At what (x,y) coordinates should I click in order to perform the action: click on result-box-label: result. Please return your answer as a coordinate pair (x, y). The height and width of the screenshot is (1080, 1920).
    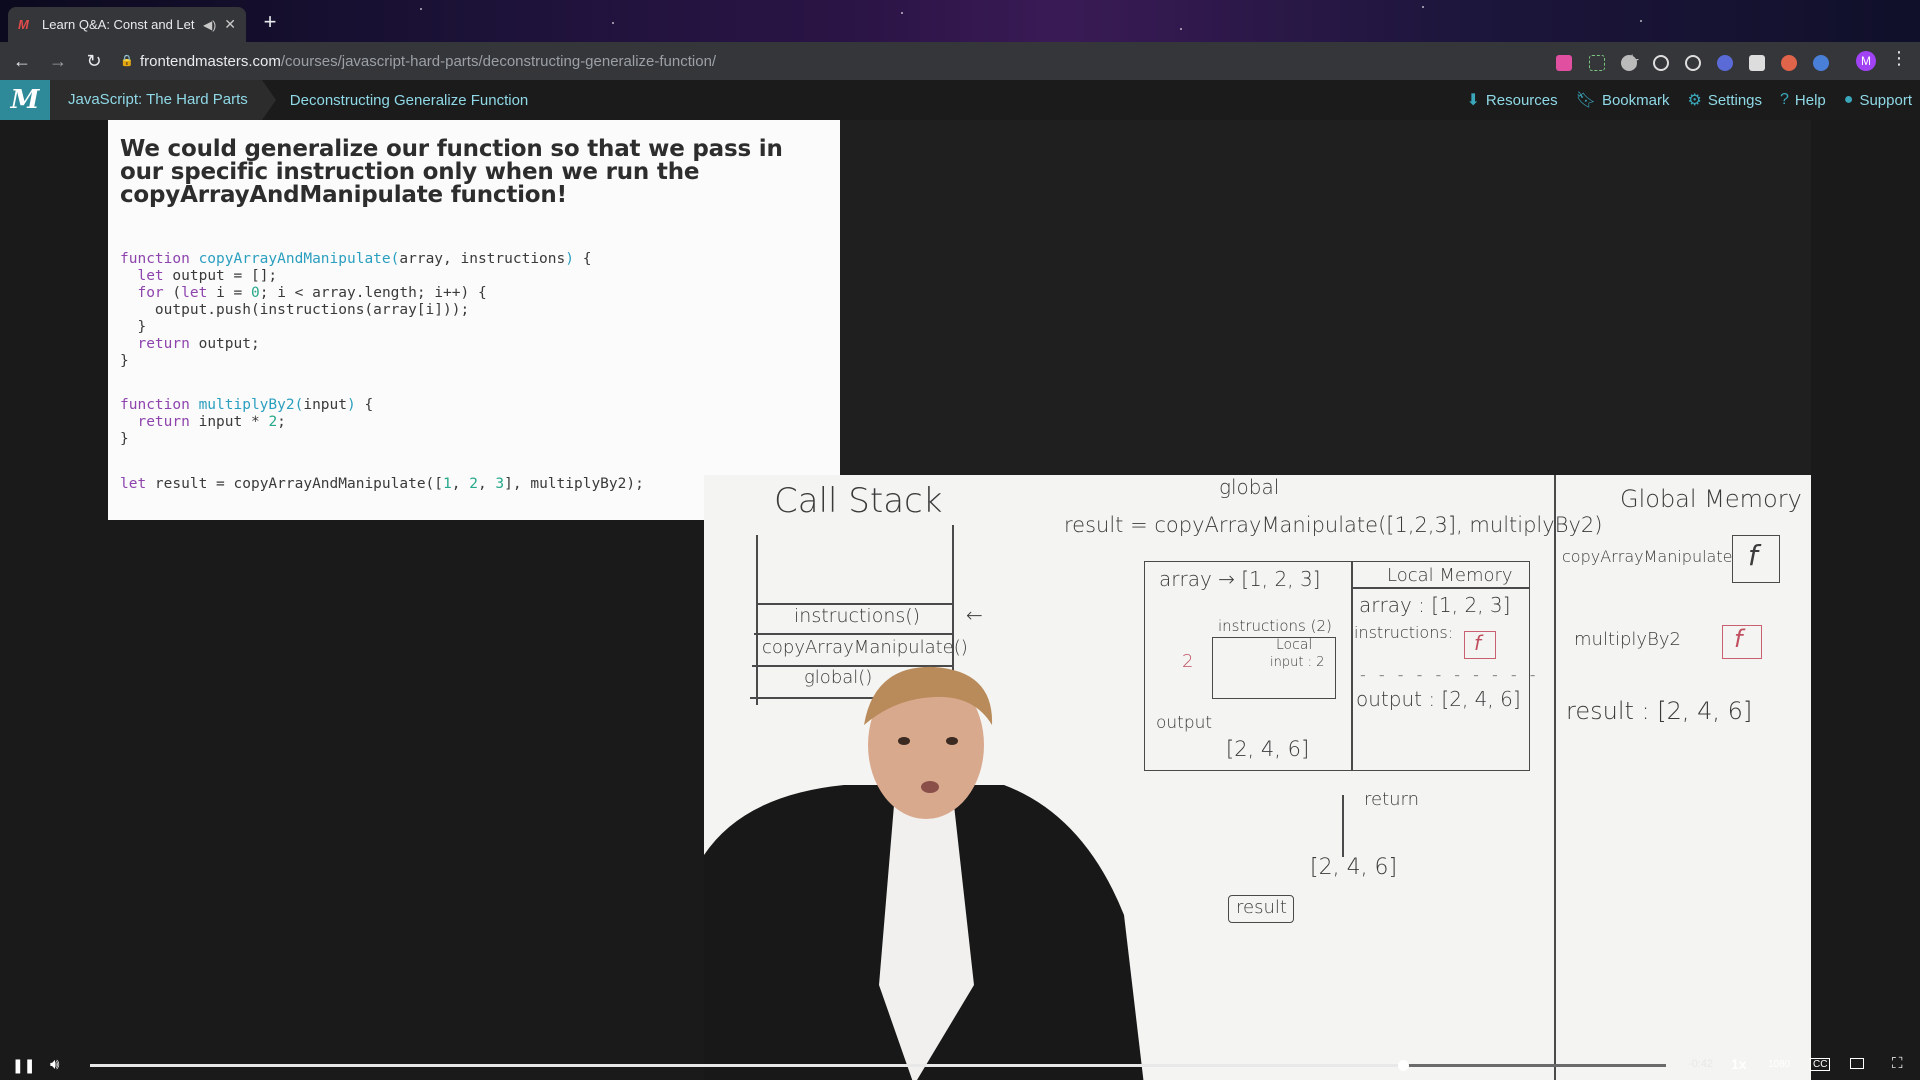
    Looking at the image, I should click on (1261, 907).